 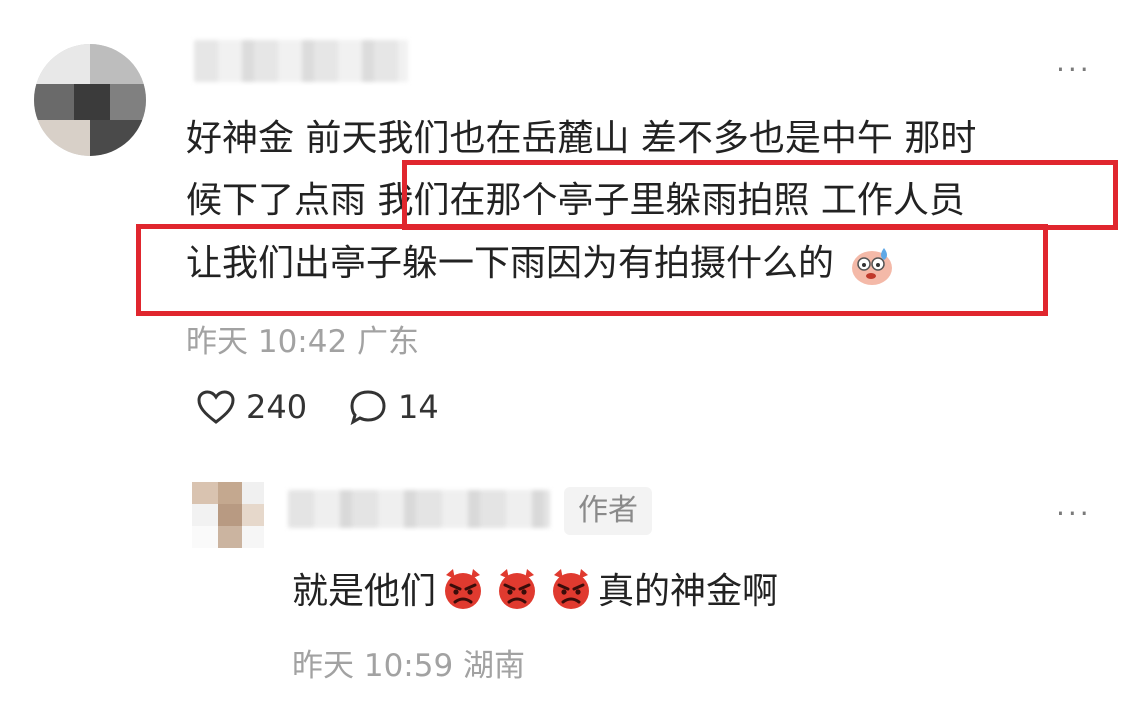 I want to click on reply-text-before: 就是他们, so click(x=364, y=591).